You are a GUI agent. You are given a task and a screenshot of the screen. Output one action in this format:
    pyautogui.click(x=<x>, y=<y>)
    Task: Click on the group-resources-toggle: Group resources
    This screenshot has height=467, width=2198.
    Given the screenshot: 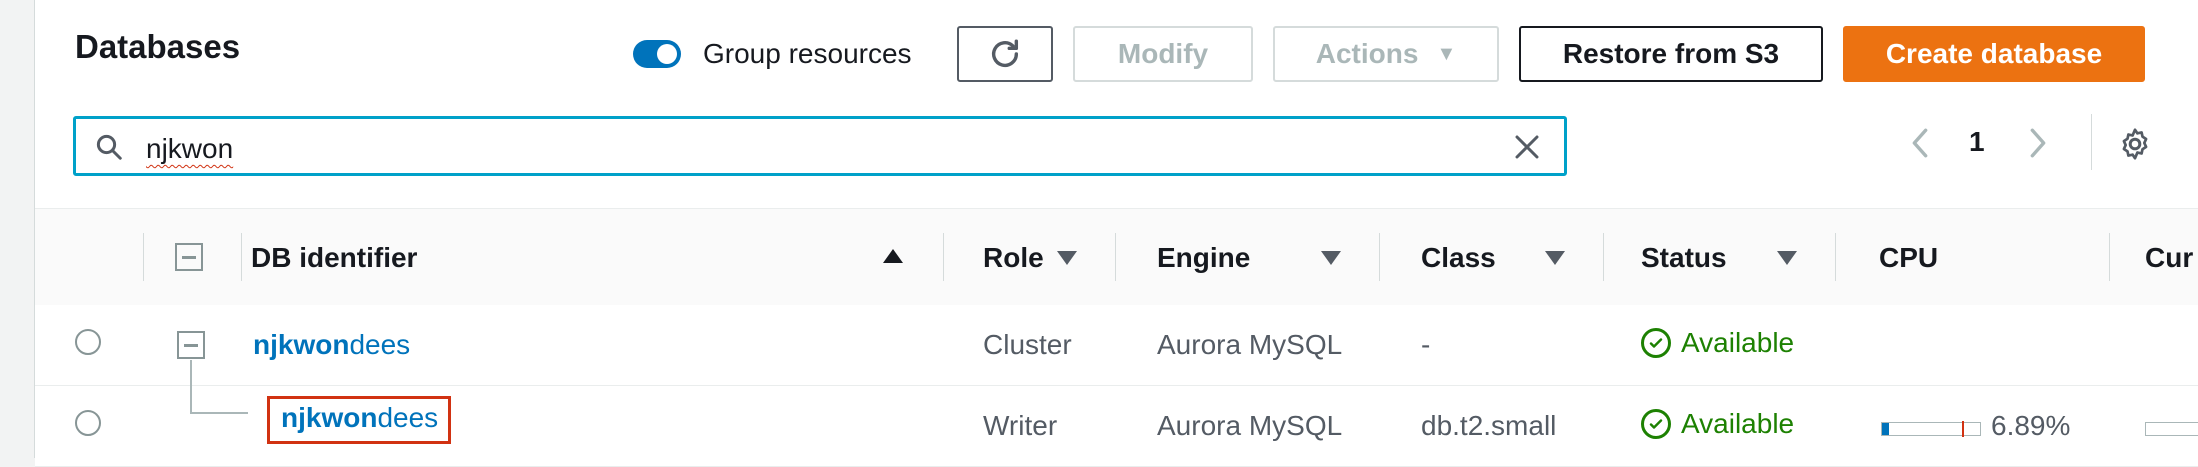 What is the action you would take?
    pyautogui.click(x=772, y=54)
    